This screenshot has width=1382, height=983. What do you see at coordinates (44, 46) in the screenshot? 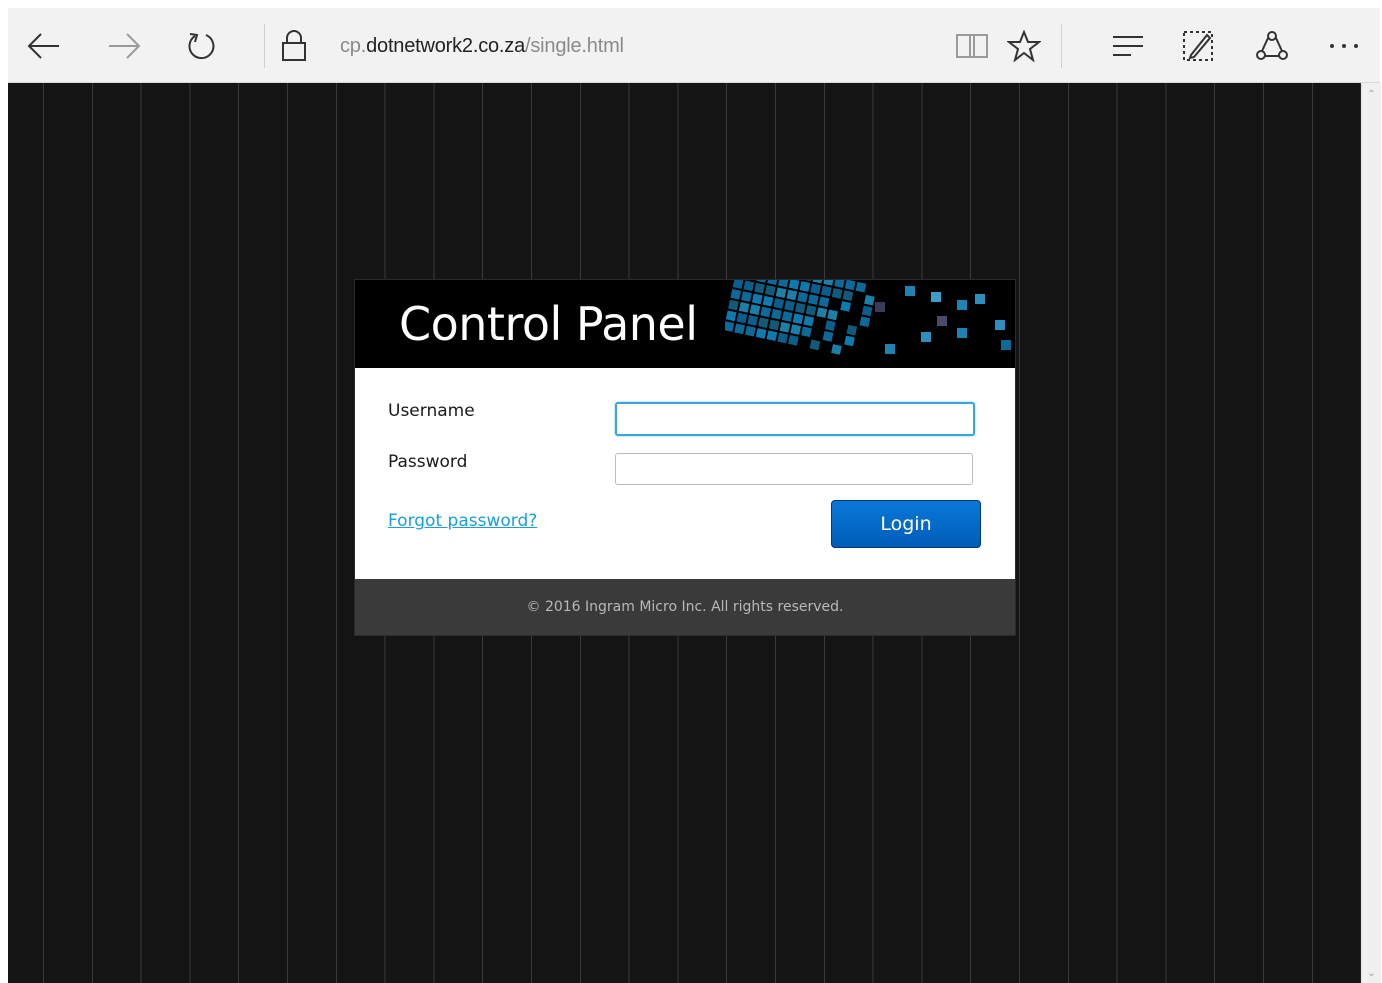
I see `back-arrow-icon` at bounding box center [44, 46].